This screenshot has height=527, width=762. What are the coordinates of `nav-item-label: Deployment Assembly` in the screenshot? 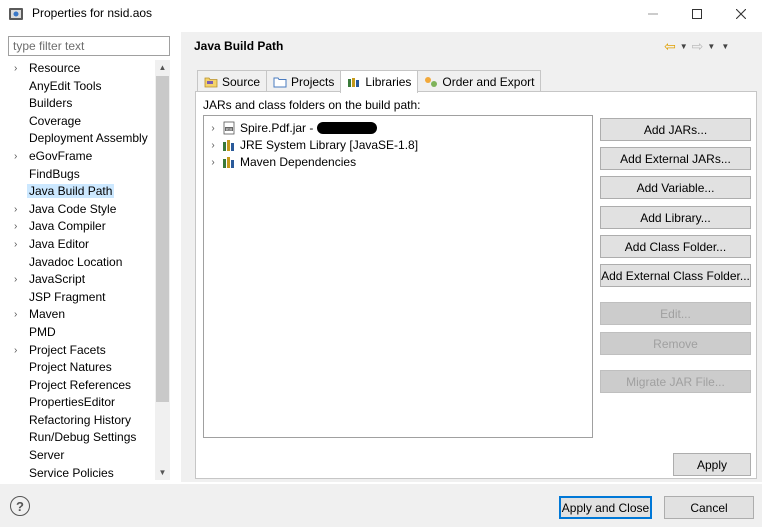 It's located at (88, 138).